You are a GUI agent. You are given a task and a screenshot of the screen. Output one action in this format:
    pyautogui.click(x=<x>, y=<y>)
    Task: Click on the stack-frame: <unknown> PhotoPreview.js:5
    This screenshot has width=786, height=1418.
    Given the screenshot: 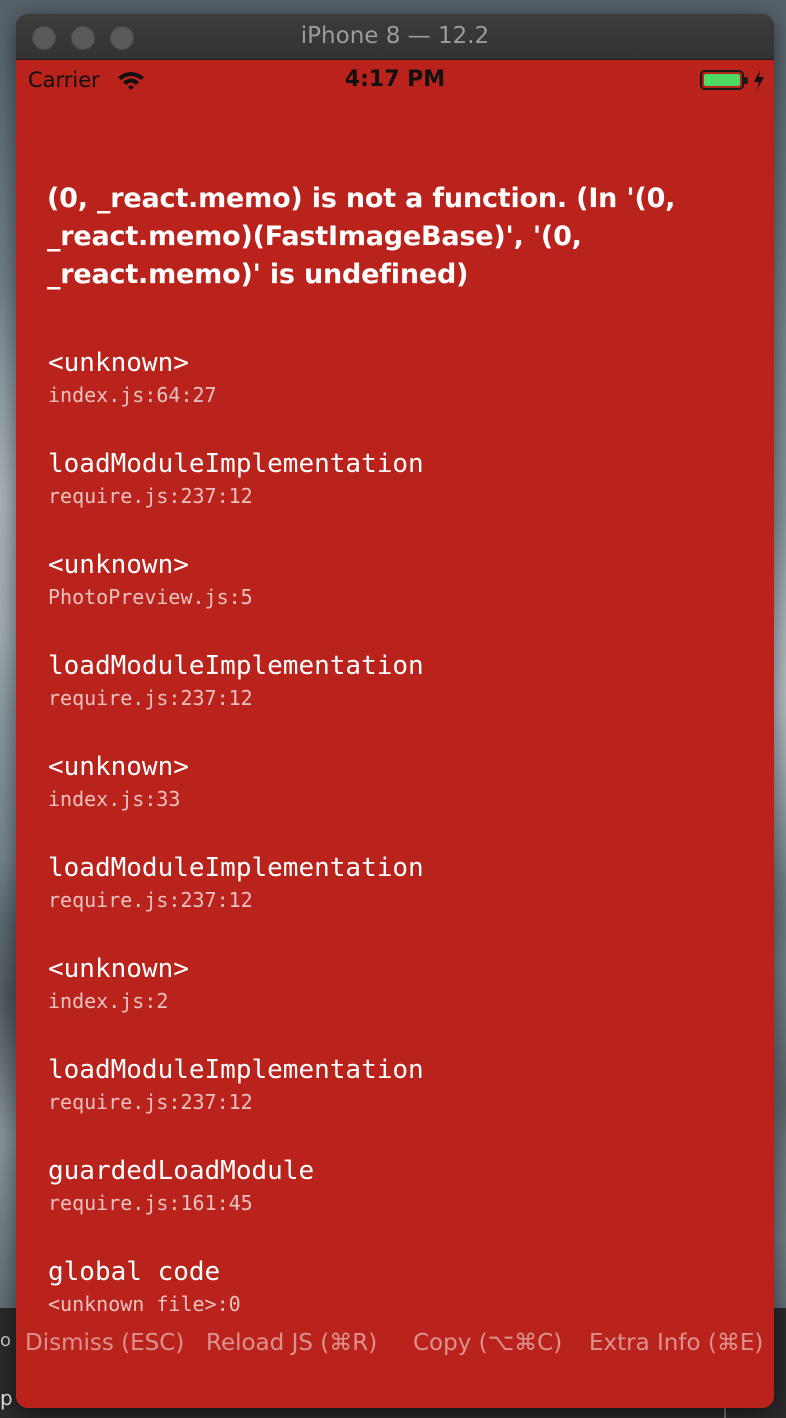 What is the action you would take?
    pyautogui.click(x=411, y=598)
    